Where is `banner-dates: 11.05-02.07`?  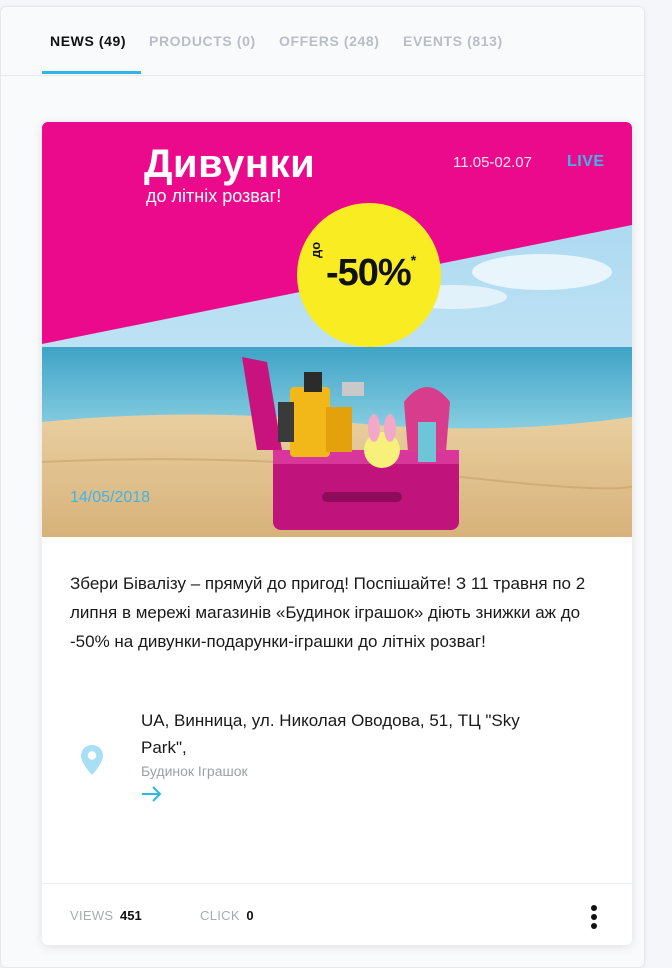
banner-dates: 11.05-02.07 is located at coordinates (492, 162).